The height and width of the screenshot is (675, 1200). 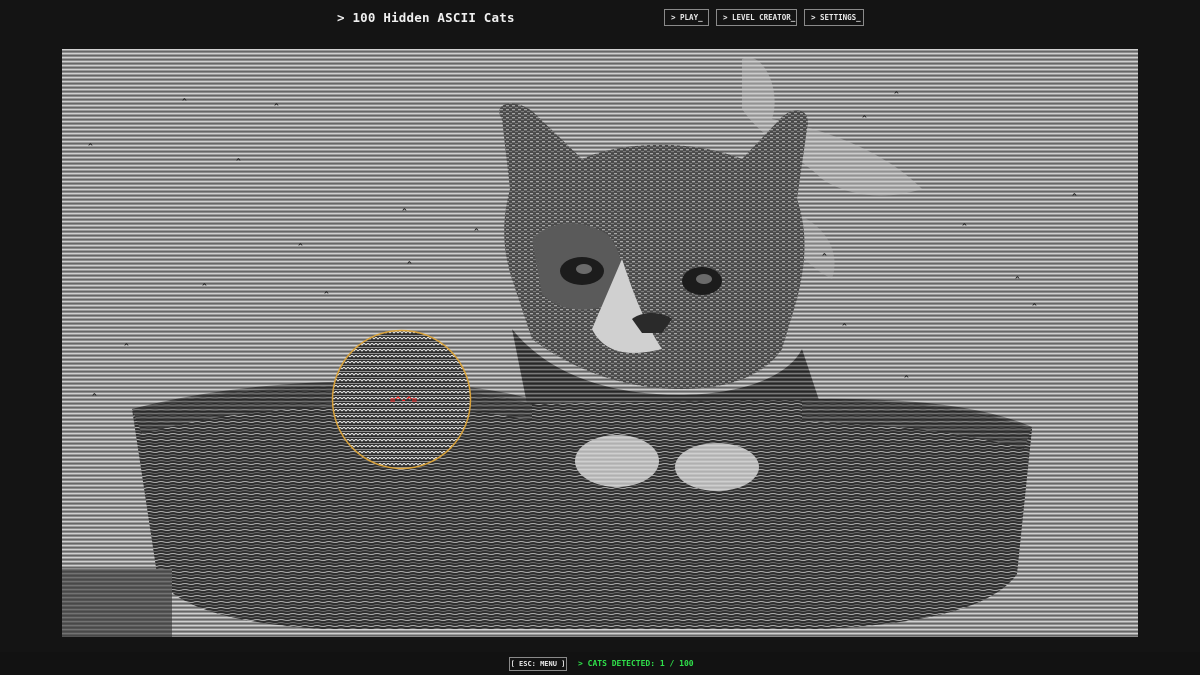 I want to click on status-bar: [ ESC: MENU ] > CATS DETECTED: 1 / 100, so click(x=600, y=663).